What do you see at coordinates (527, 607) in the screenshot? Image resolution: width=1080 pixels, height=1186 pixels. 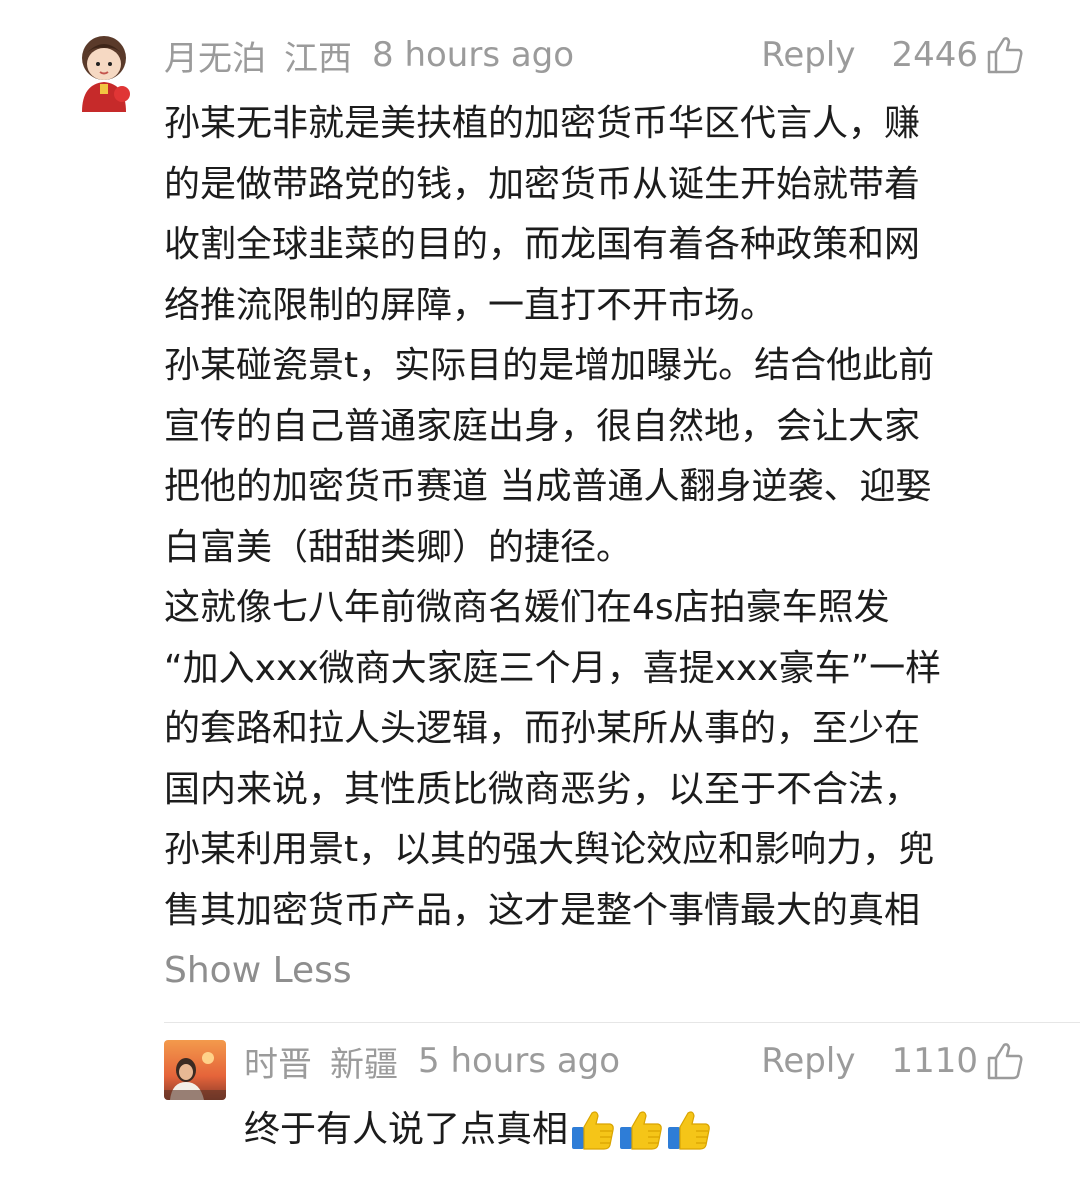 I see `comment-line: 这就像七八年前微商名媛们在4s店拍豪车照发` at bounding box center [527, 607].